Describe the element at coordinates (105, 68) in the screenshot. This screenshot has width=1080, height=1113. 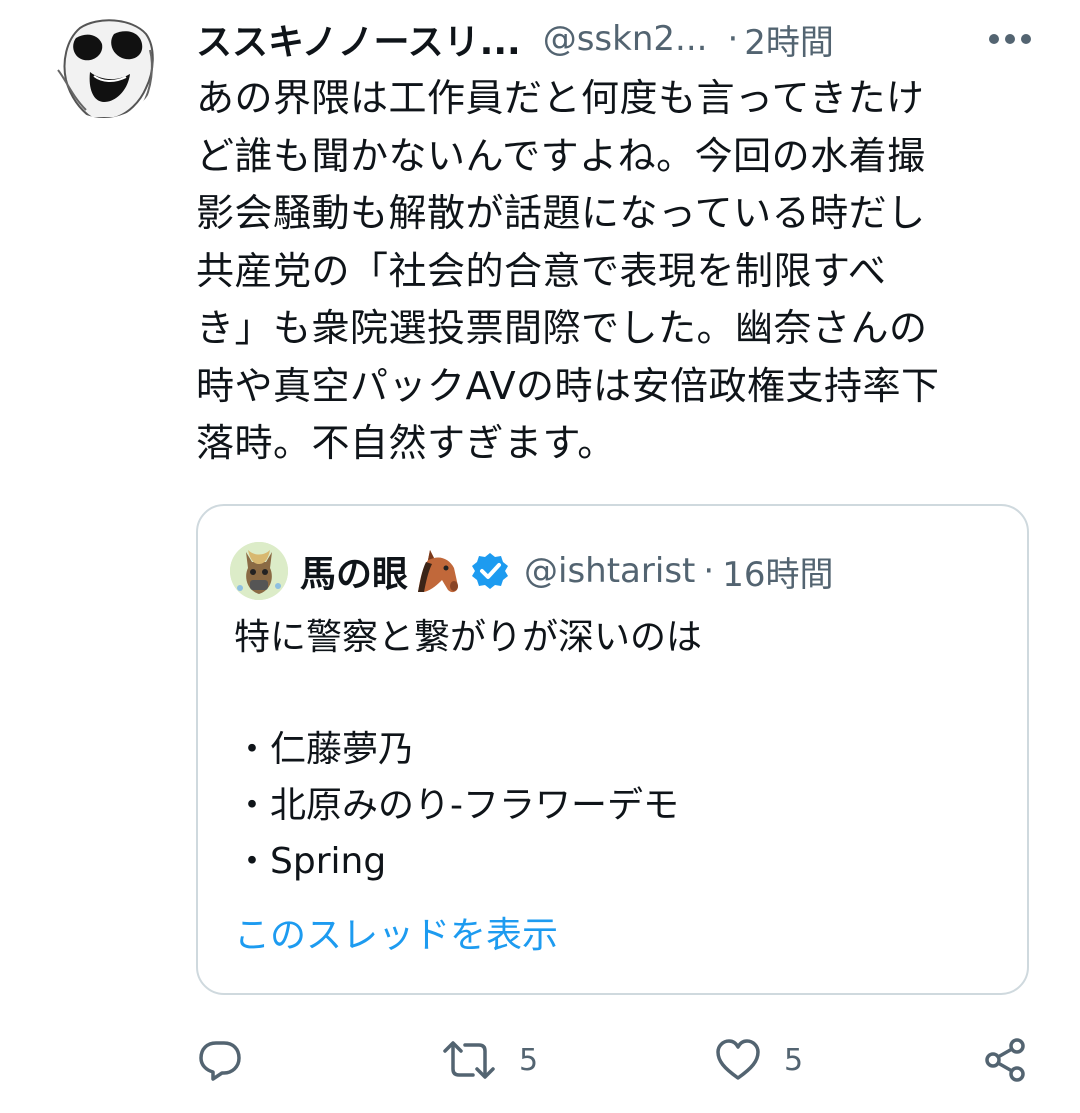
I see `mask-face-avatar-icon` at that location.